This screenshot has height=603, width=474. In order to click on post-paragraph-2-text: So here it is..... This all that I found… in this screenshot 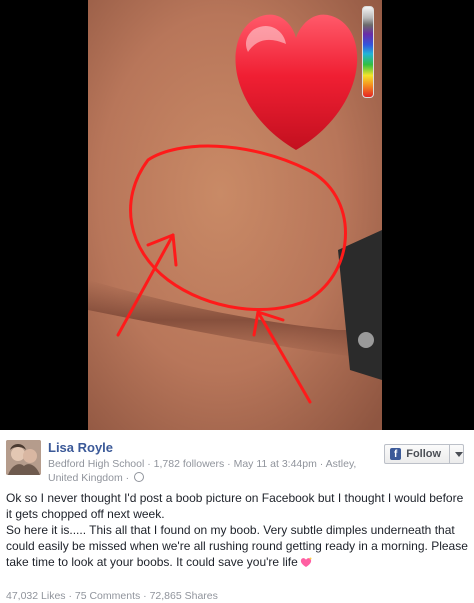, I will do `click(237, 546)`.